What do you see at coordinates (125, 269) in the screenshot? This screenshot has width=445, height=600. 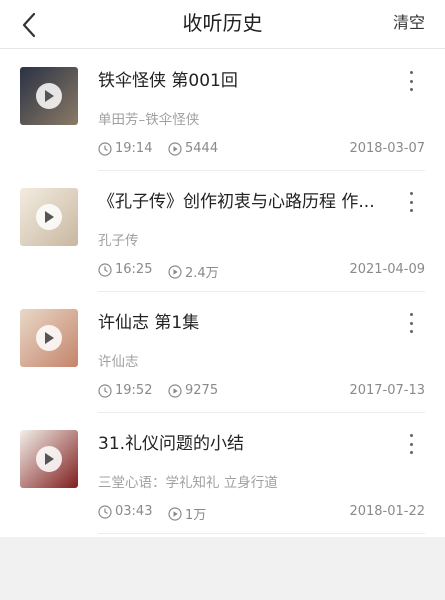 I see `duration: 16:25` at bounding box center [125, 269].